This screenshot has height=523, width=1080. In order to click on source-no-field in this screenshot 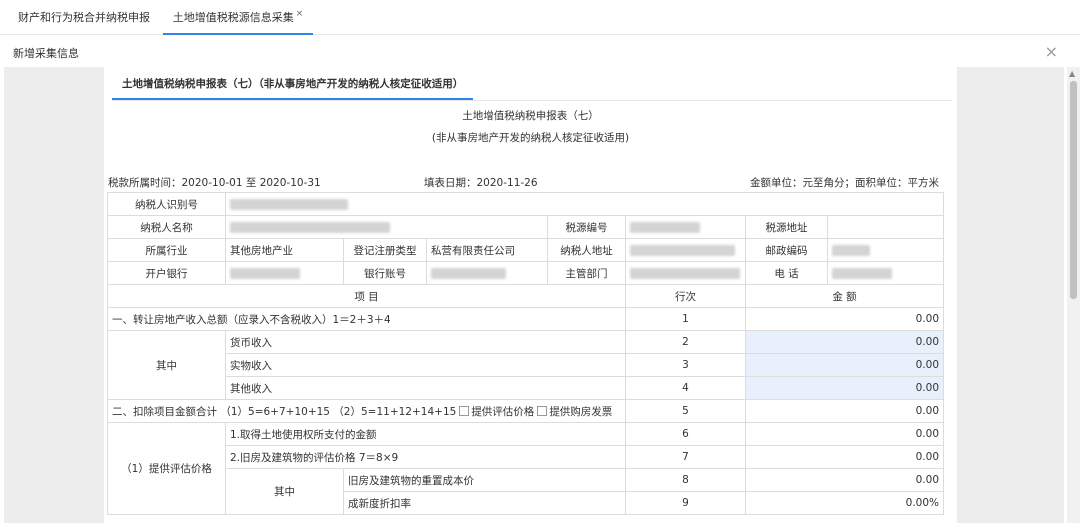, I will do `click(685, 227)`.